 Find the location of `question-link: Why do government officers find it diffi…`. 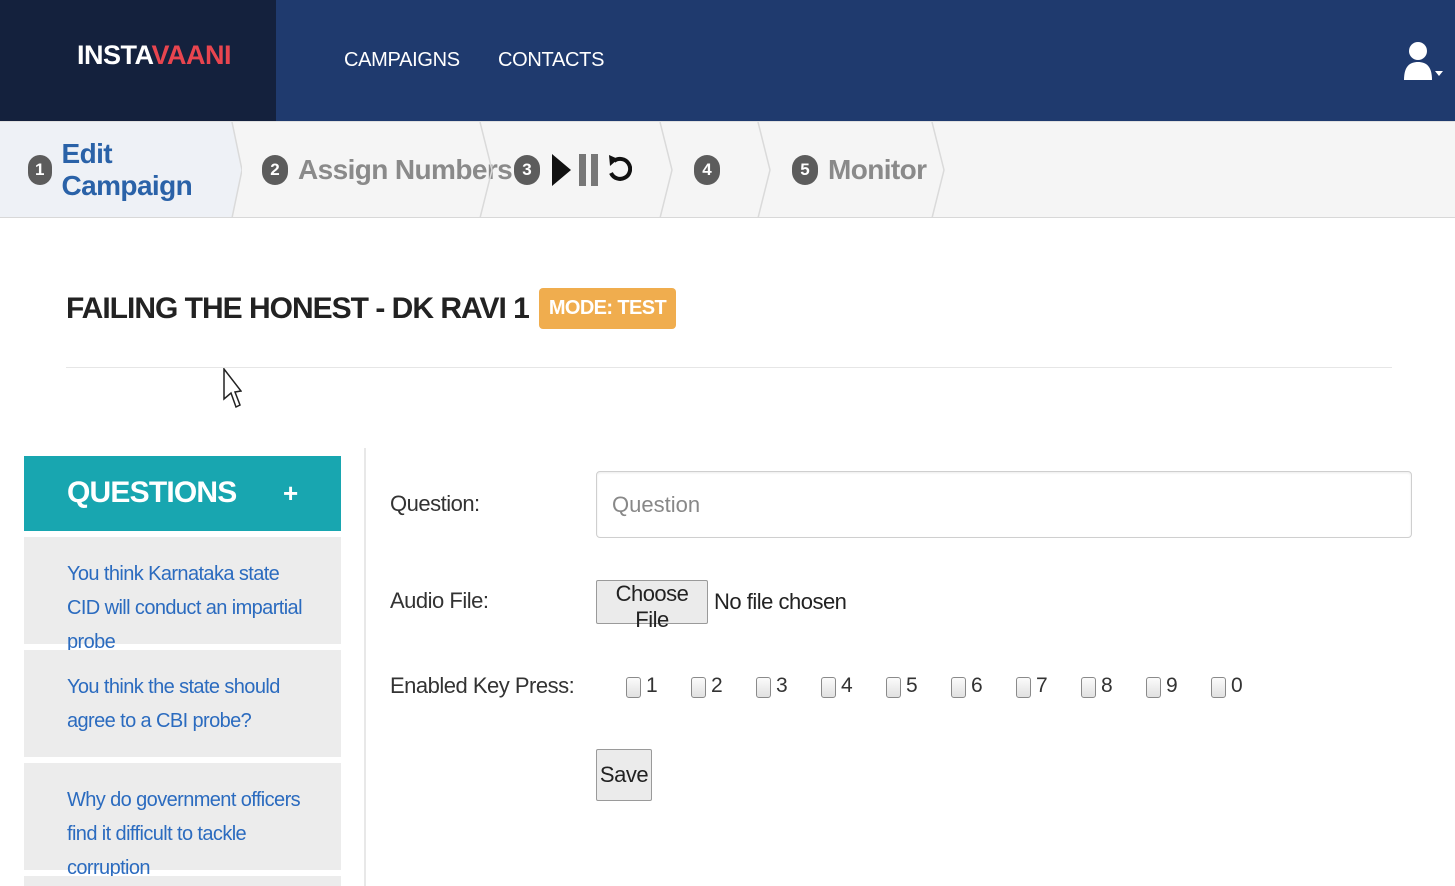

question-link: Why do government officers find it diffi… is located at coordinates (189, 834).